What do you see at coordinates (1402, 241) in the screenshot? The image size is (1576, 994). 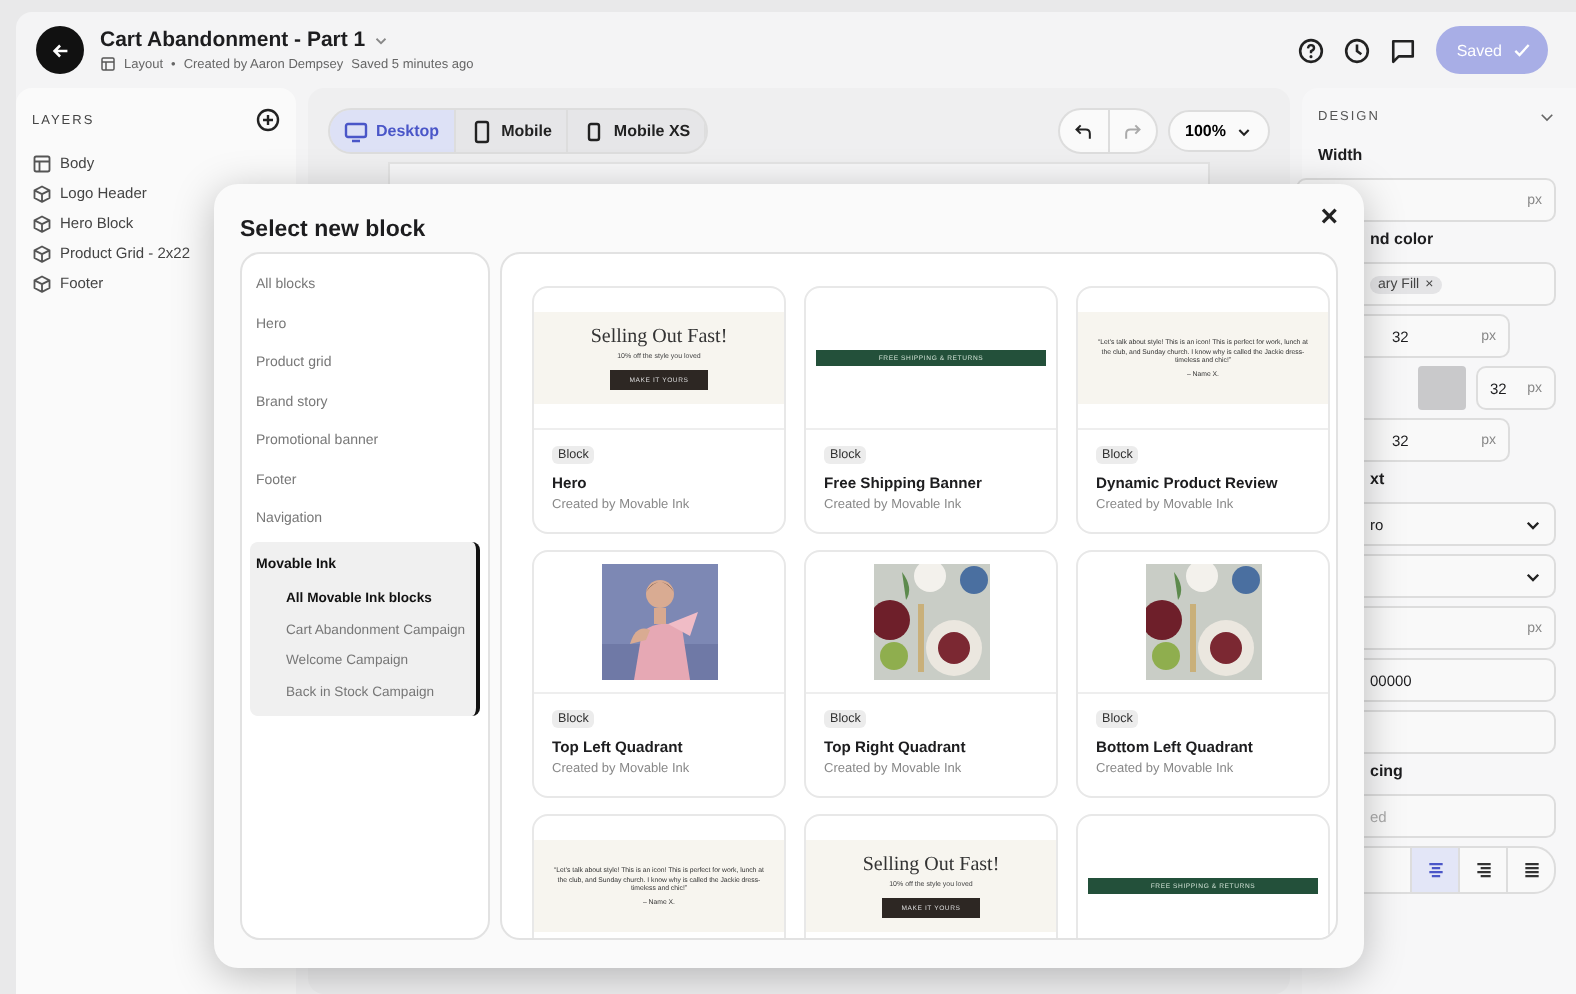 I see `field-label: nd color` at bounding box center [1402, 241].